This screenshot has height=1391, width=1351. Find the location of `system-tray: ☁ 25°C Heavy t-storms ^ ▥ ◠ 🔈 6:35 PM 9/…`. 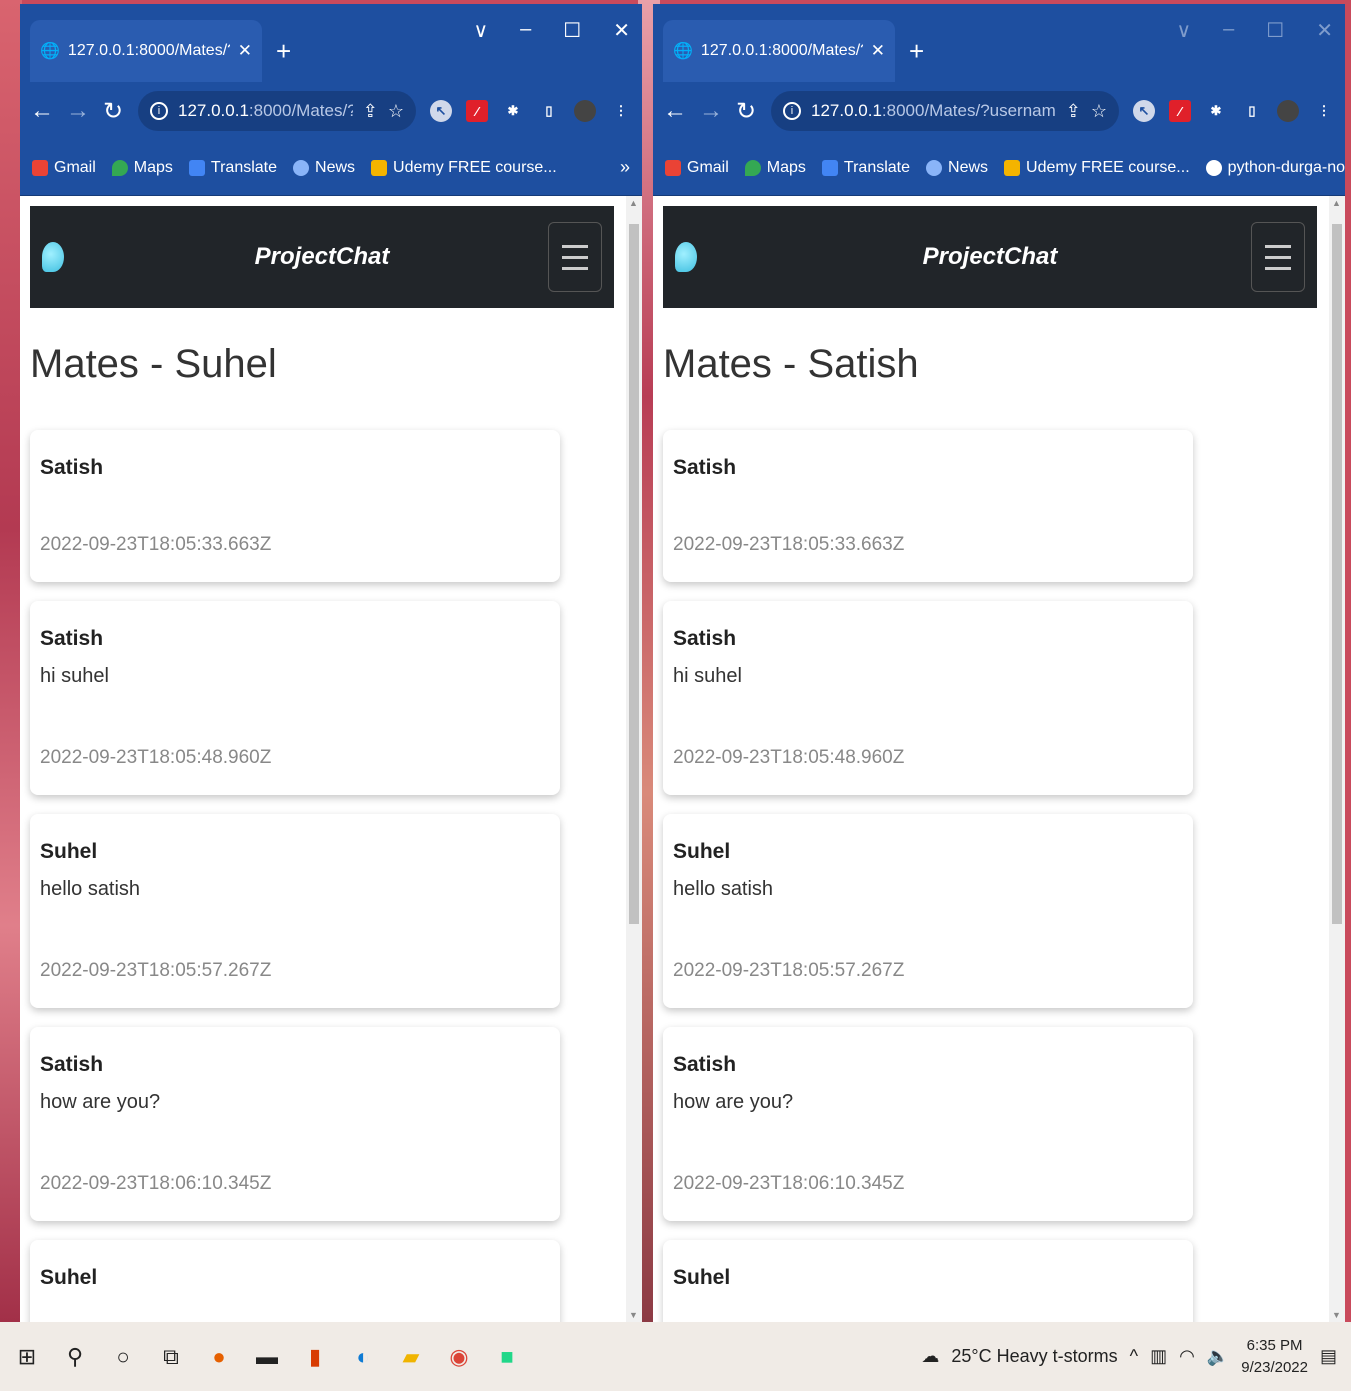

system-tray: ☁ 25°C Heavy t-storms ^ ▥ ◠ 🔈 6:35 PM 9/… is located at coordinates (1129, 1357).